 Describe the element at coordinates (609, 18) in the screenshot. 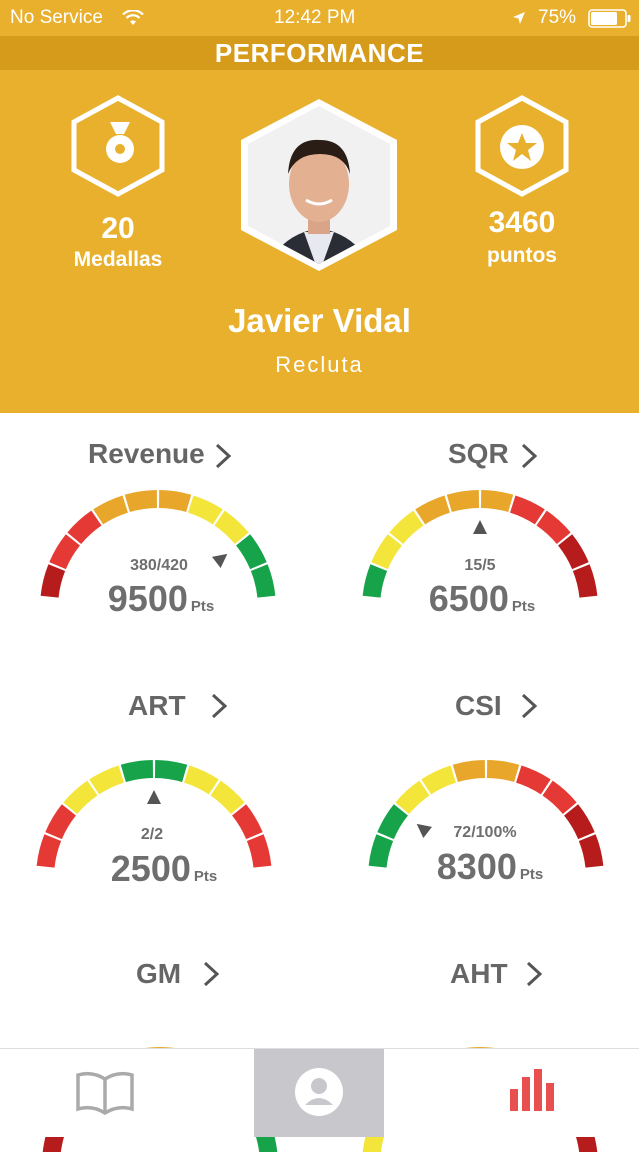

I see `battery-icon` at that location.